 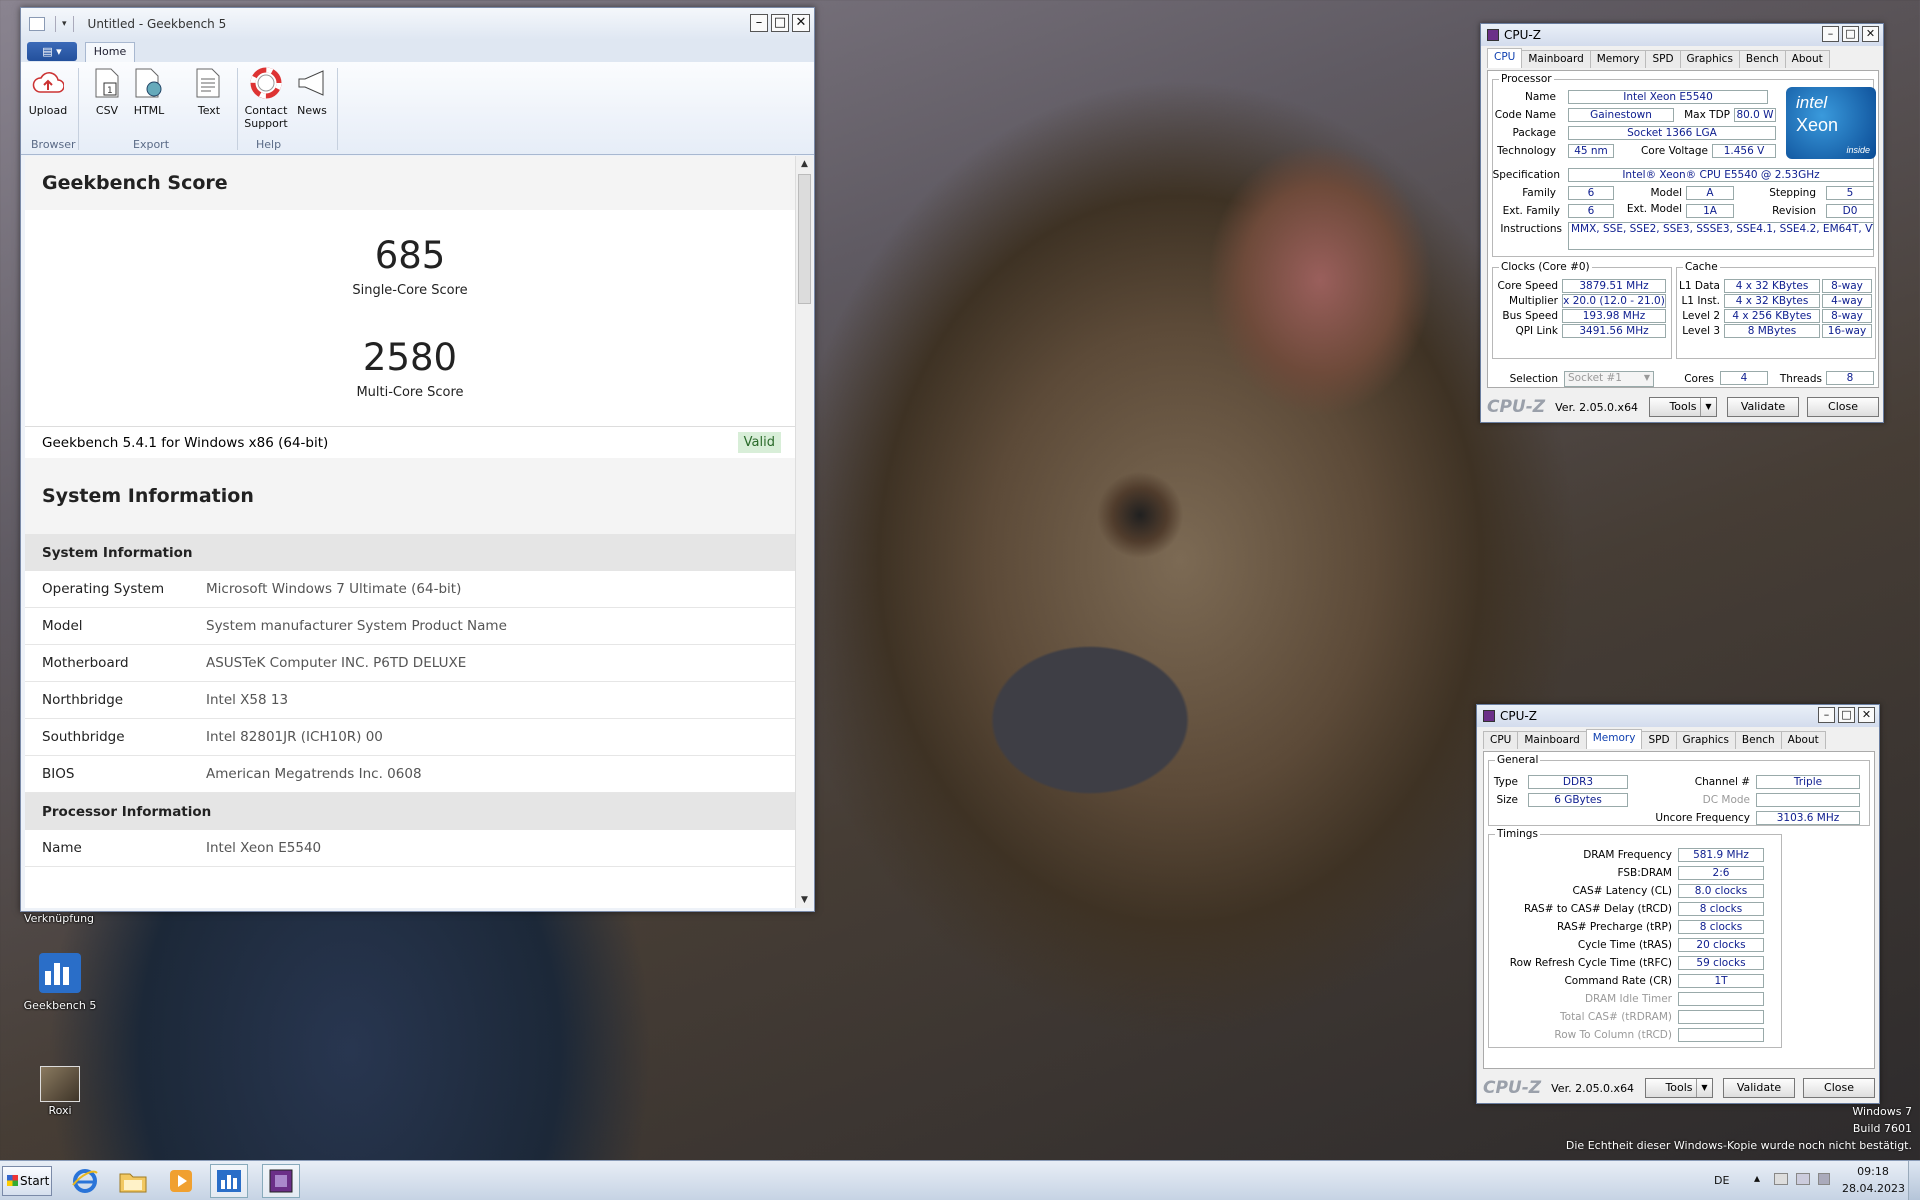 What do you see at coordinates (107, 91) in the screenshot?
I see `export-csv-button: 1 CSV` at bounding box center [107, 91].